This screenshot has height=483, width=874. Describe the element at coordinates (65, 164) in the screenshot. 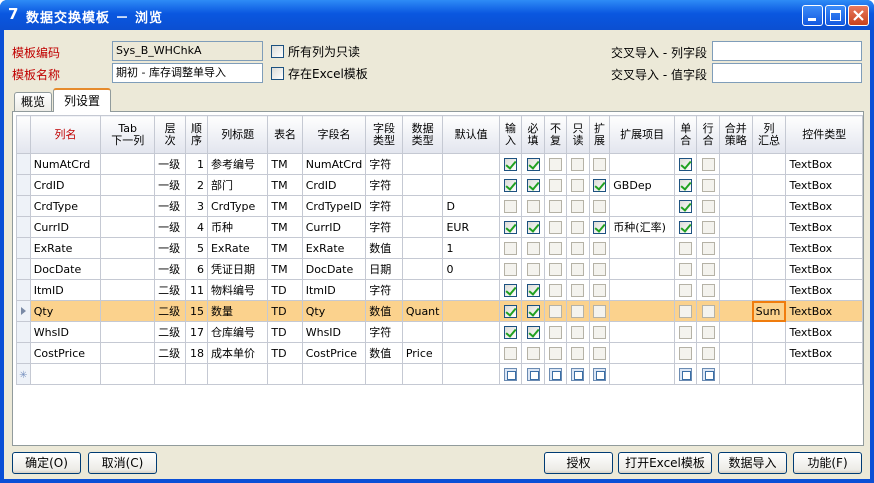

I see `column-name-cell: NumAtCrd` at that location.